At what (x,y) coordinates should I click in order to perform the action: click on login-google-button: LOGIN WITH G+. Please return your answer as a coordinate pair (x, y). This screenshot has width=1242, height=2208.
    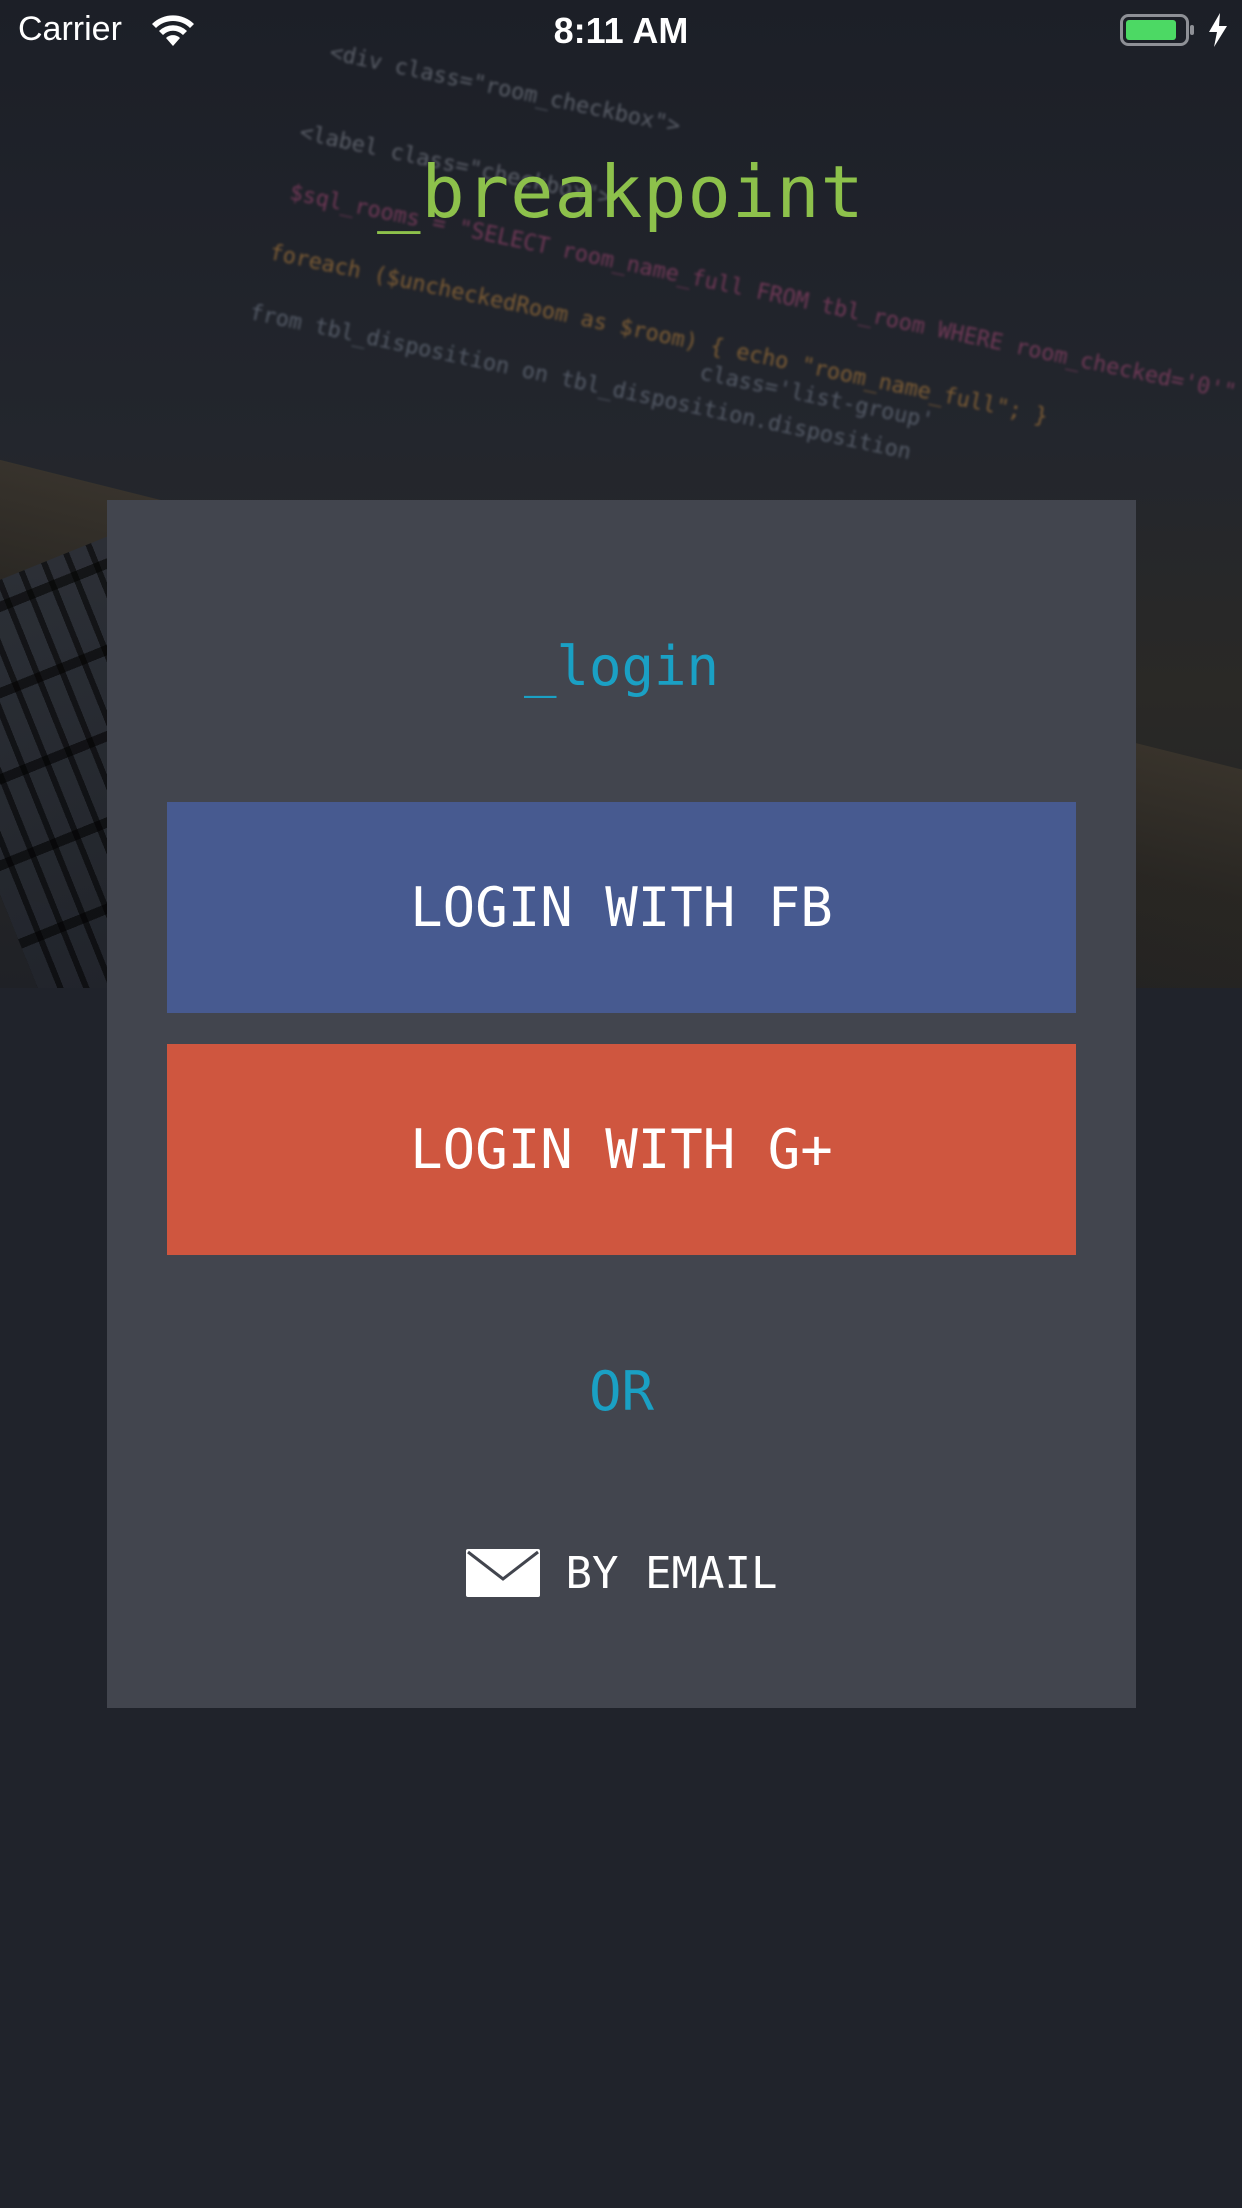
    Looking at the image, I should click on (621, 1149).